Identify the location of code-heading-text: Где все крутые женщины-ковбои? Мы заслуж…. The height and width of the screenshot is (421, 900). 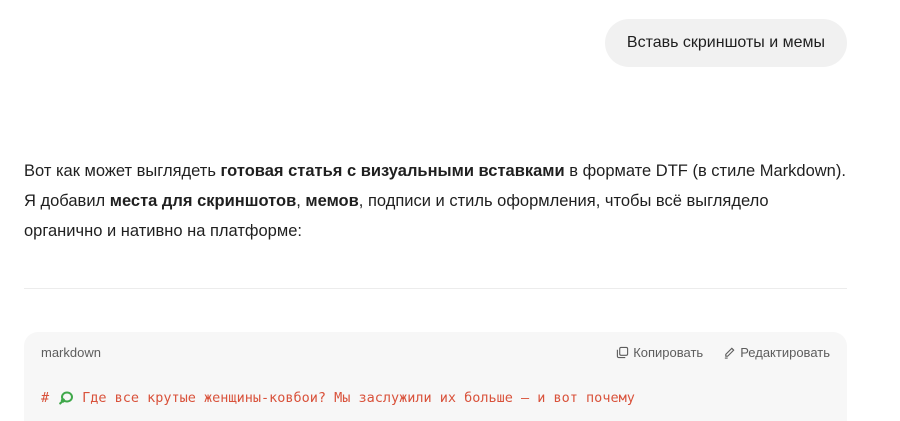
(358, 398).